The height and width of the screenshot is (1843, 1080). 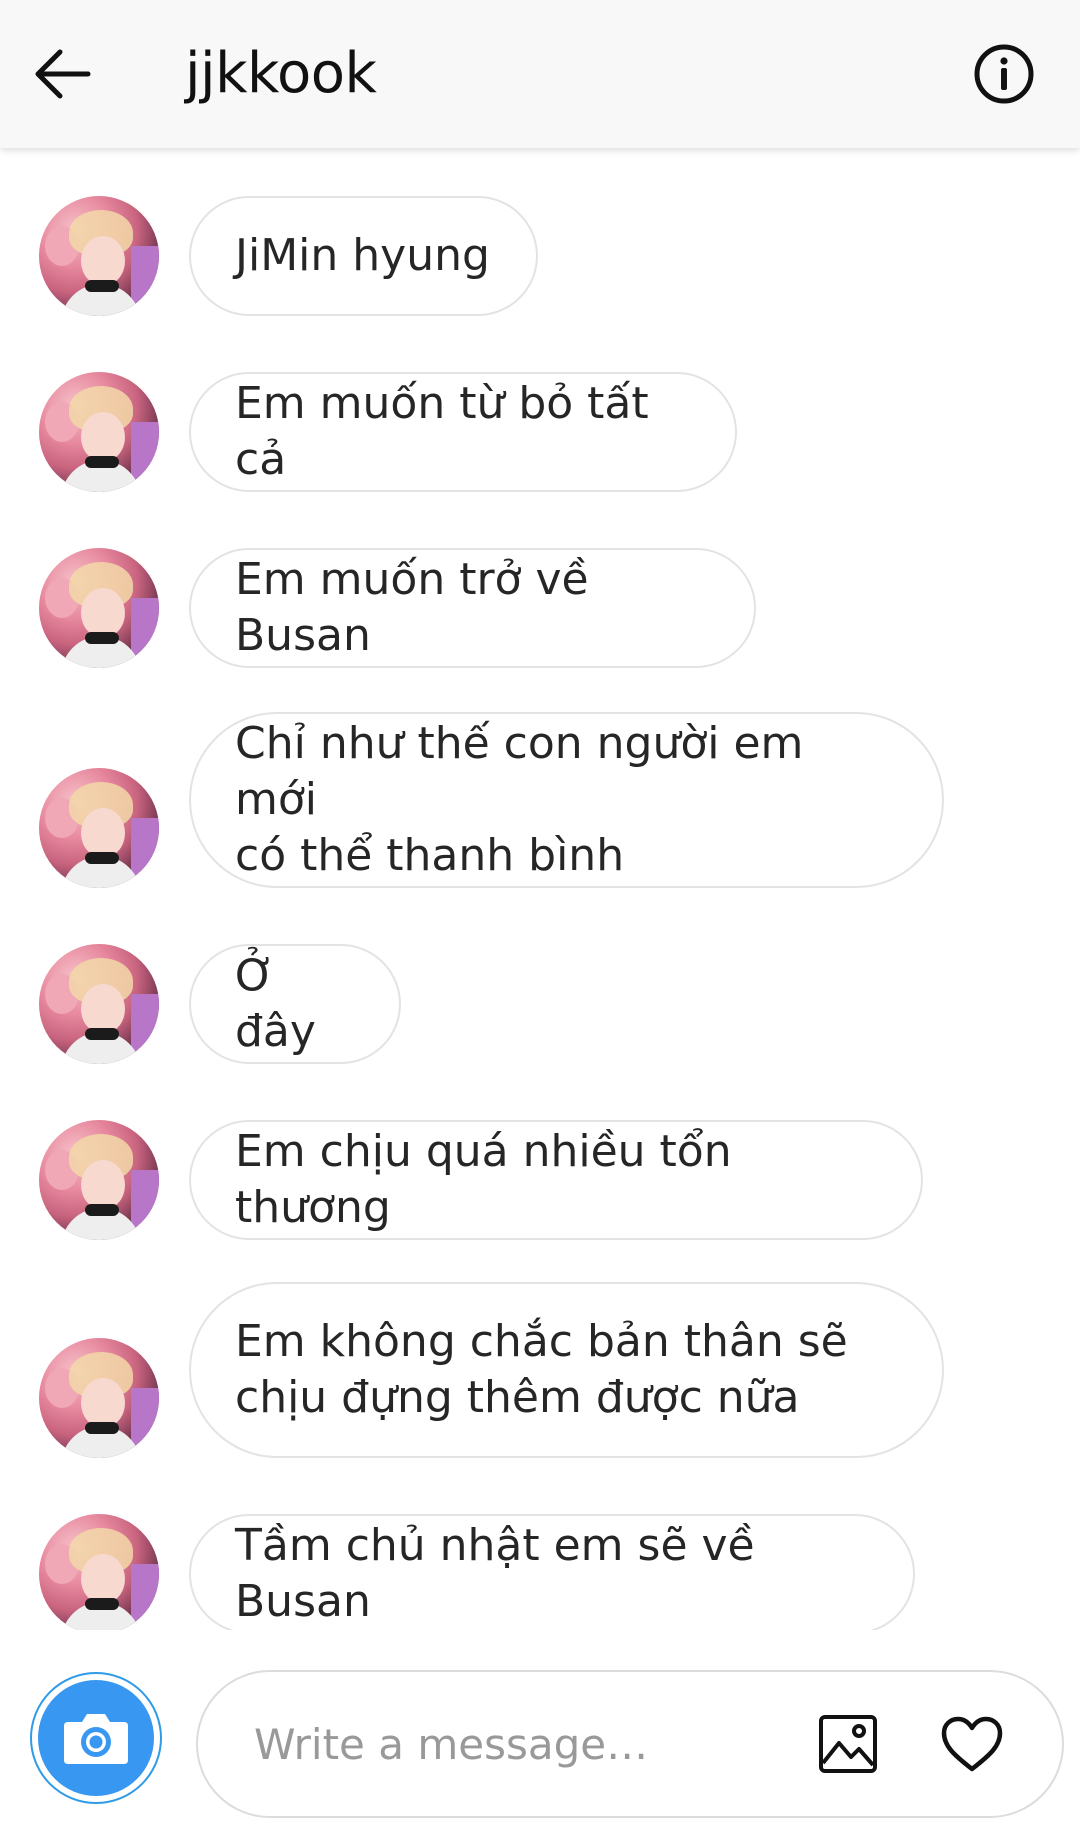 I want to click on message-row: Em muốn từ bỏ tất cả, so click(x=540, y=432).